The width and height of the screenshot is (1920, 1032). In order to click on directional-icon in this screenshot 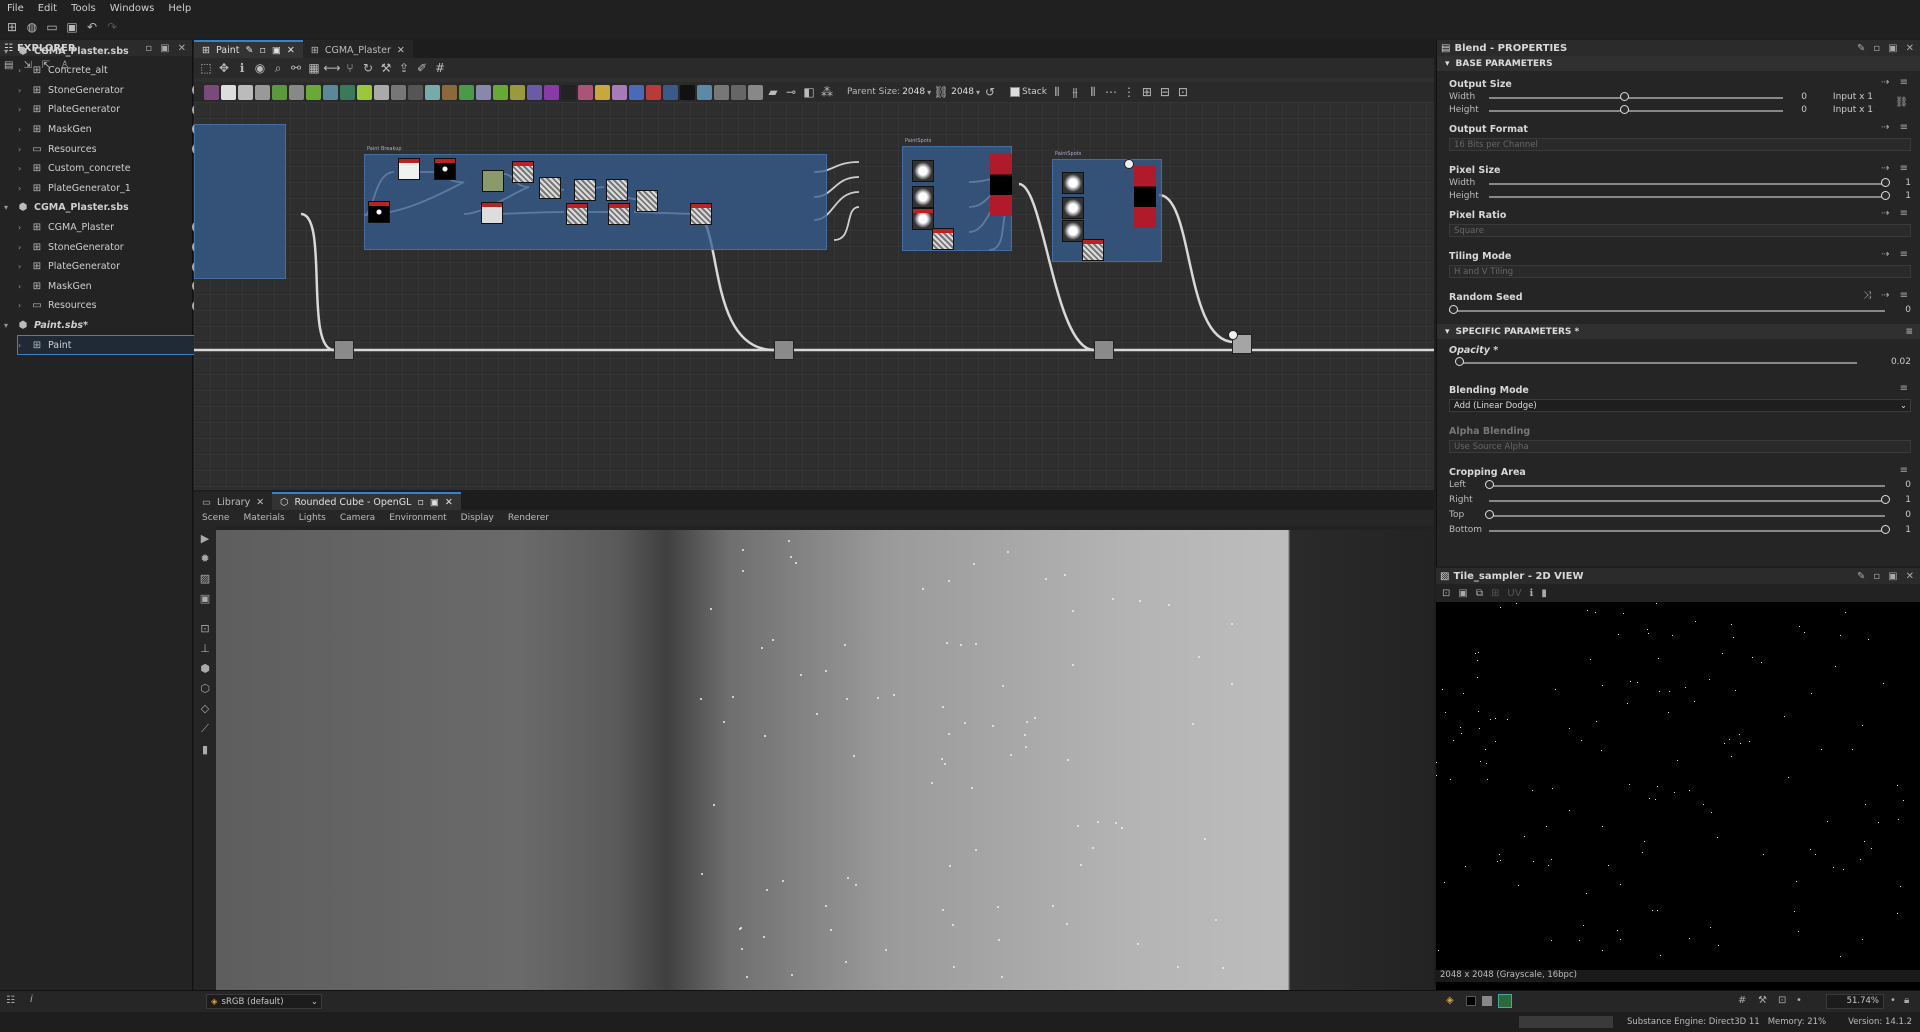, I will do `click(636, 92)`.